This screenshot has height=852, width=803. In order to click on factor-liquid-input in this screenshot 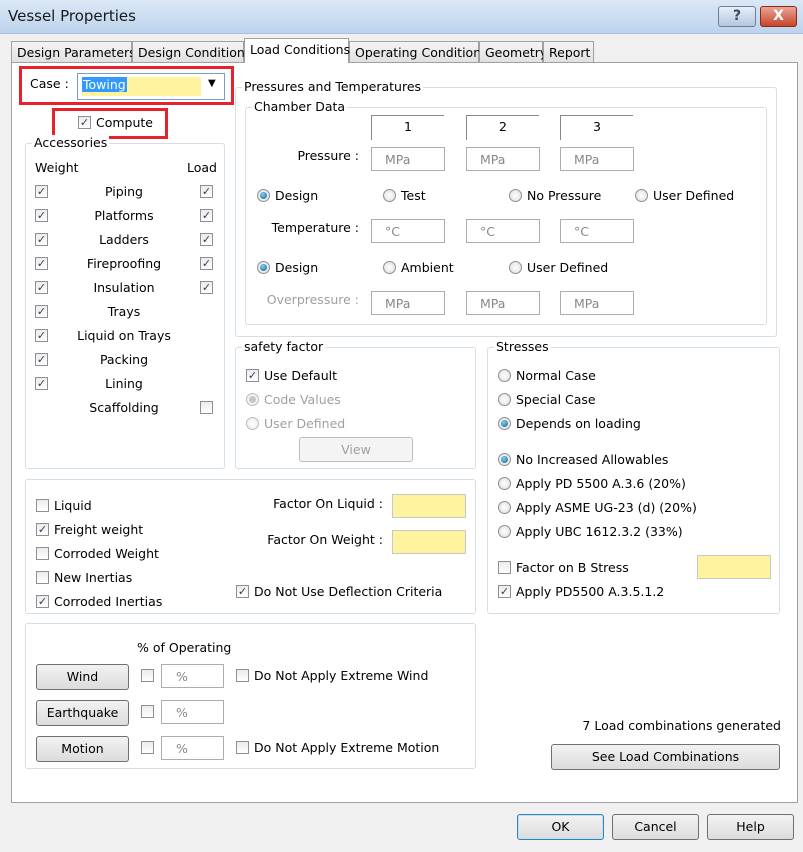, I will do `click(429, 506)`.